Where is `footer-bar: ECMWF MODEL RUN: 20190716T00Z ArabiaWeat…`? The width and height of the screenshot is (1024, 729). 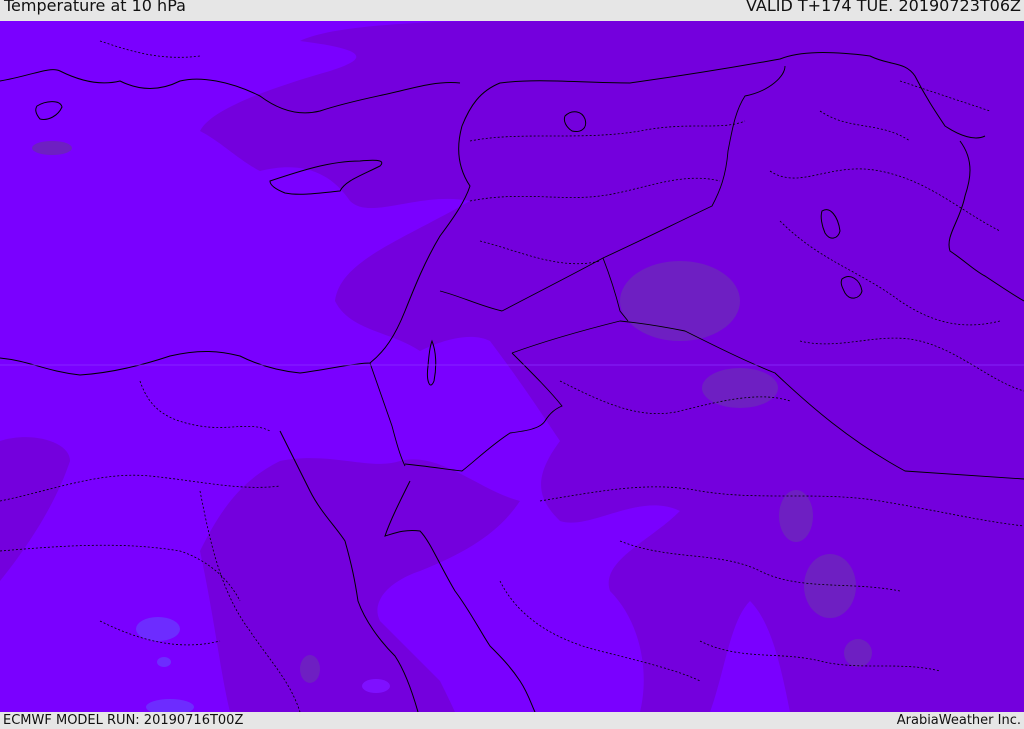
footer-bar: ECMWF MODEL RUN: 20190716T00Z ArabiaWeat… is located at coordinates (512, 720).